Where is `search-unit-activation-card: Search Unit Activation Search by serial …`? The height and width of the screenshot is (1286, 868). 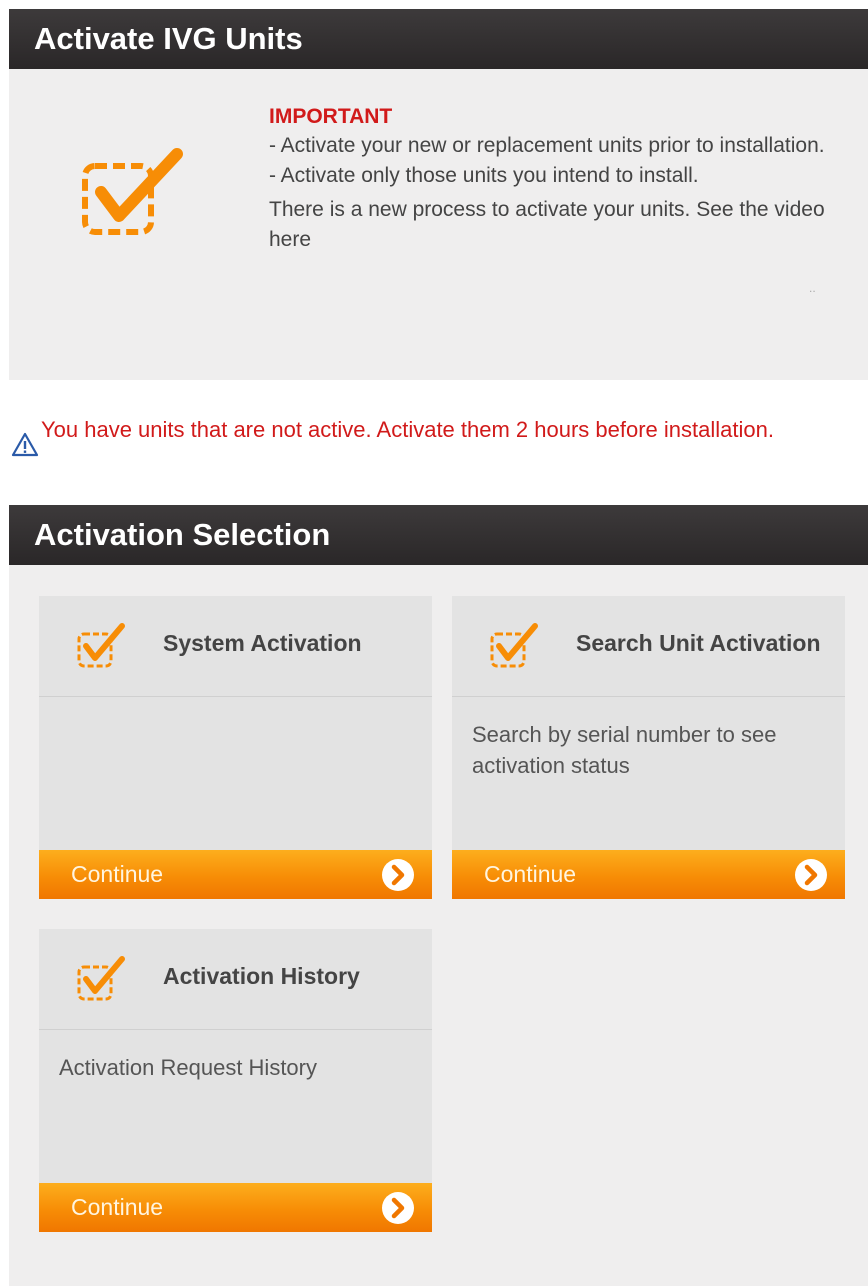 search-unit-activation-card: Search Unit Activation Search by serial … is located at coordinates (648, 747).